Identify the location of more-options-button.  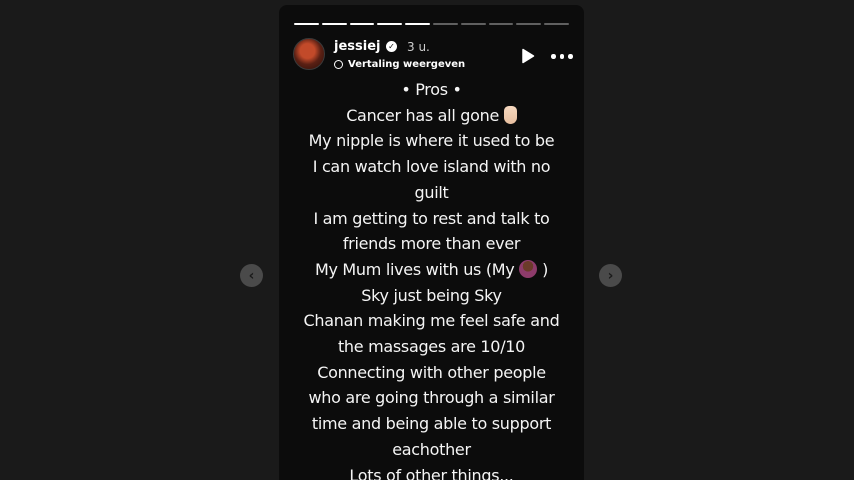
(562, 57).